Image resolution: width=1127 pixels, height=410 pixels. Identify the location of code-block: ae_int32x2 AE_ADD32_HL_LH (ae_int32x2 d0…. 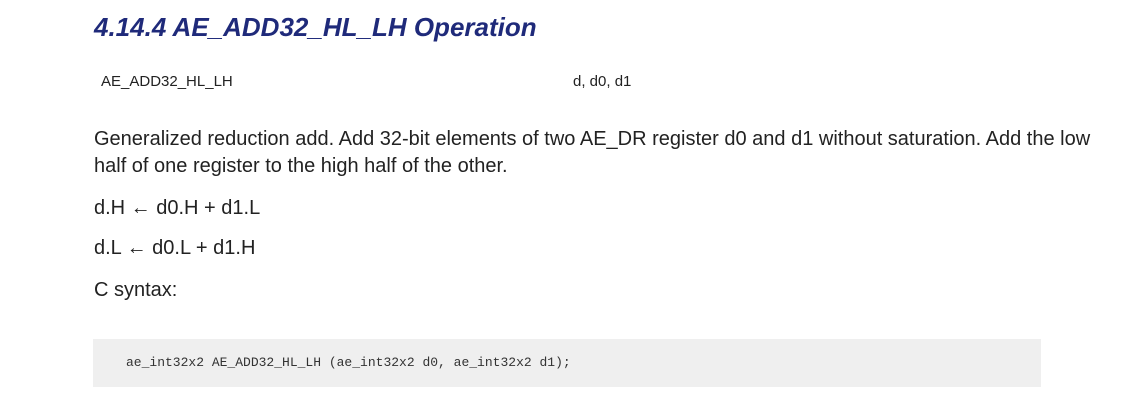
(567, 363).